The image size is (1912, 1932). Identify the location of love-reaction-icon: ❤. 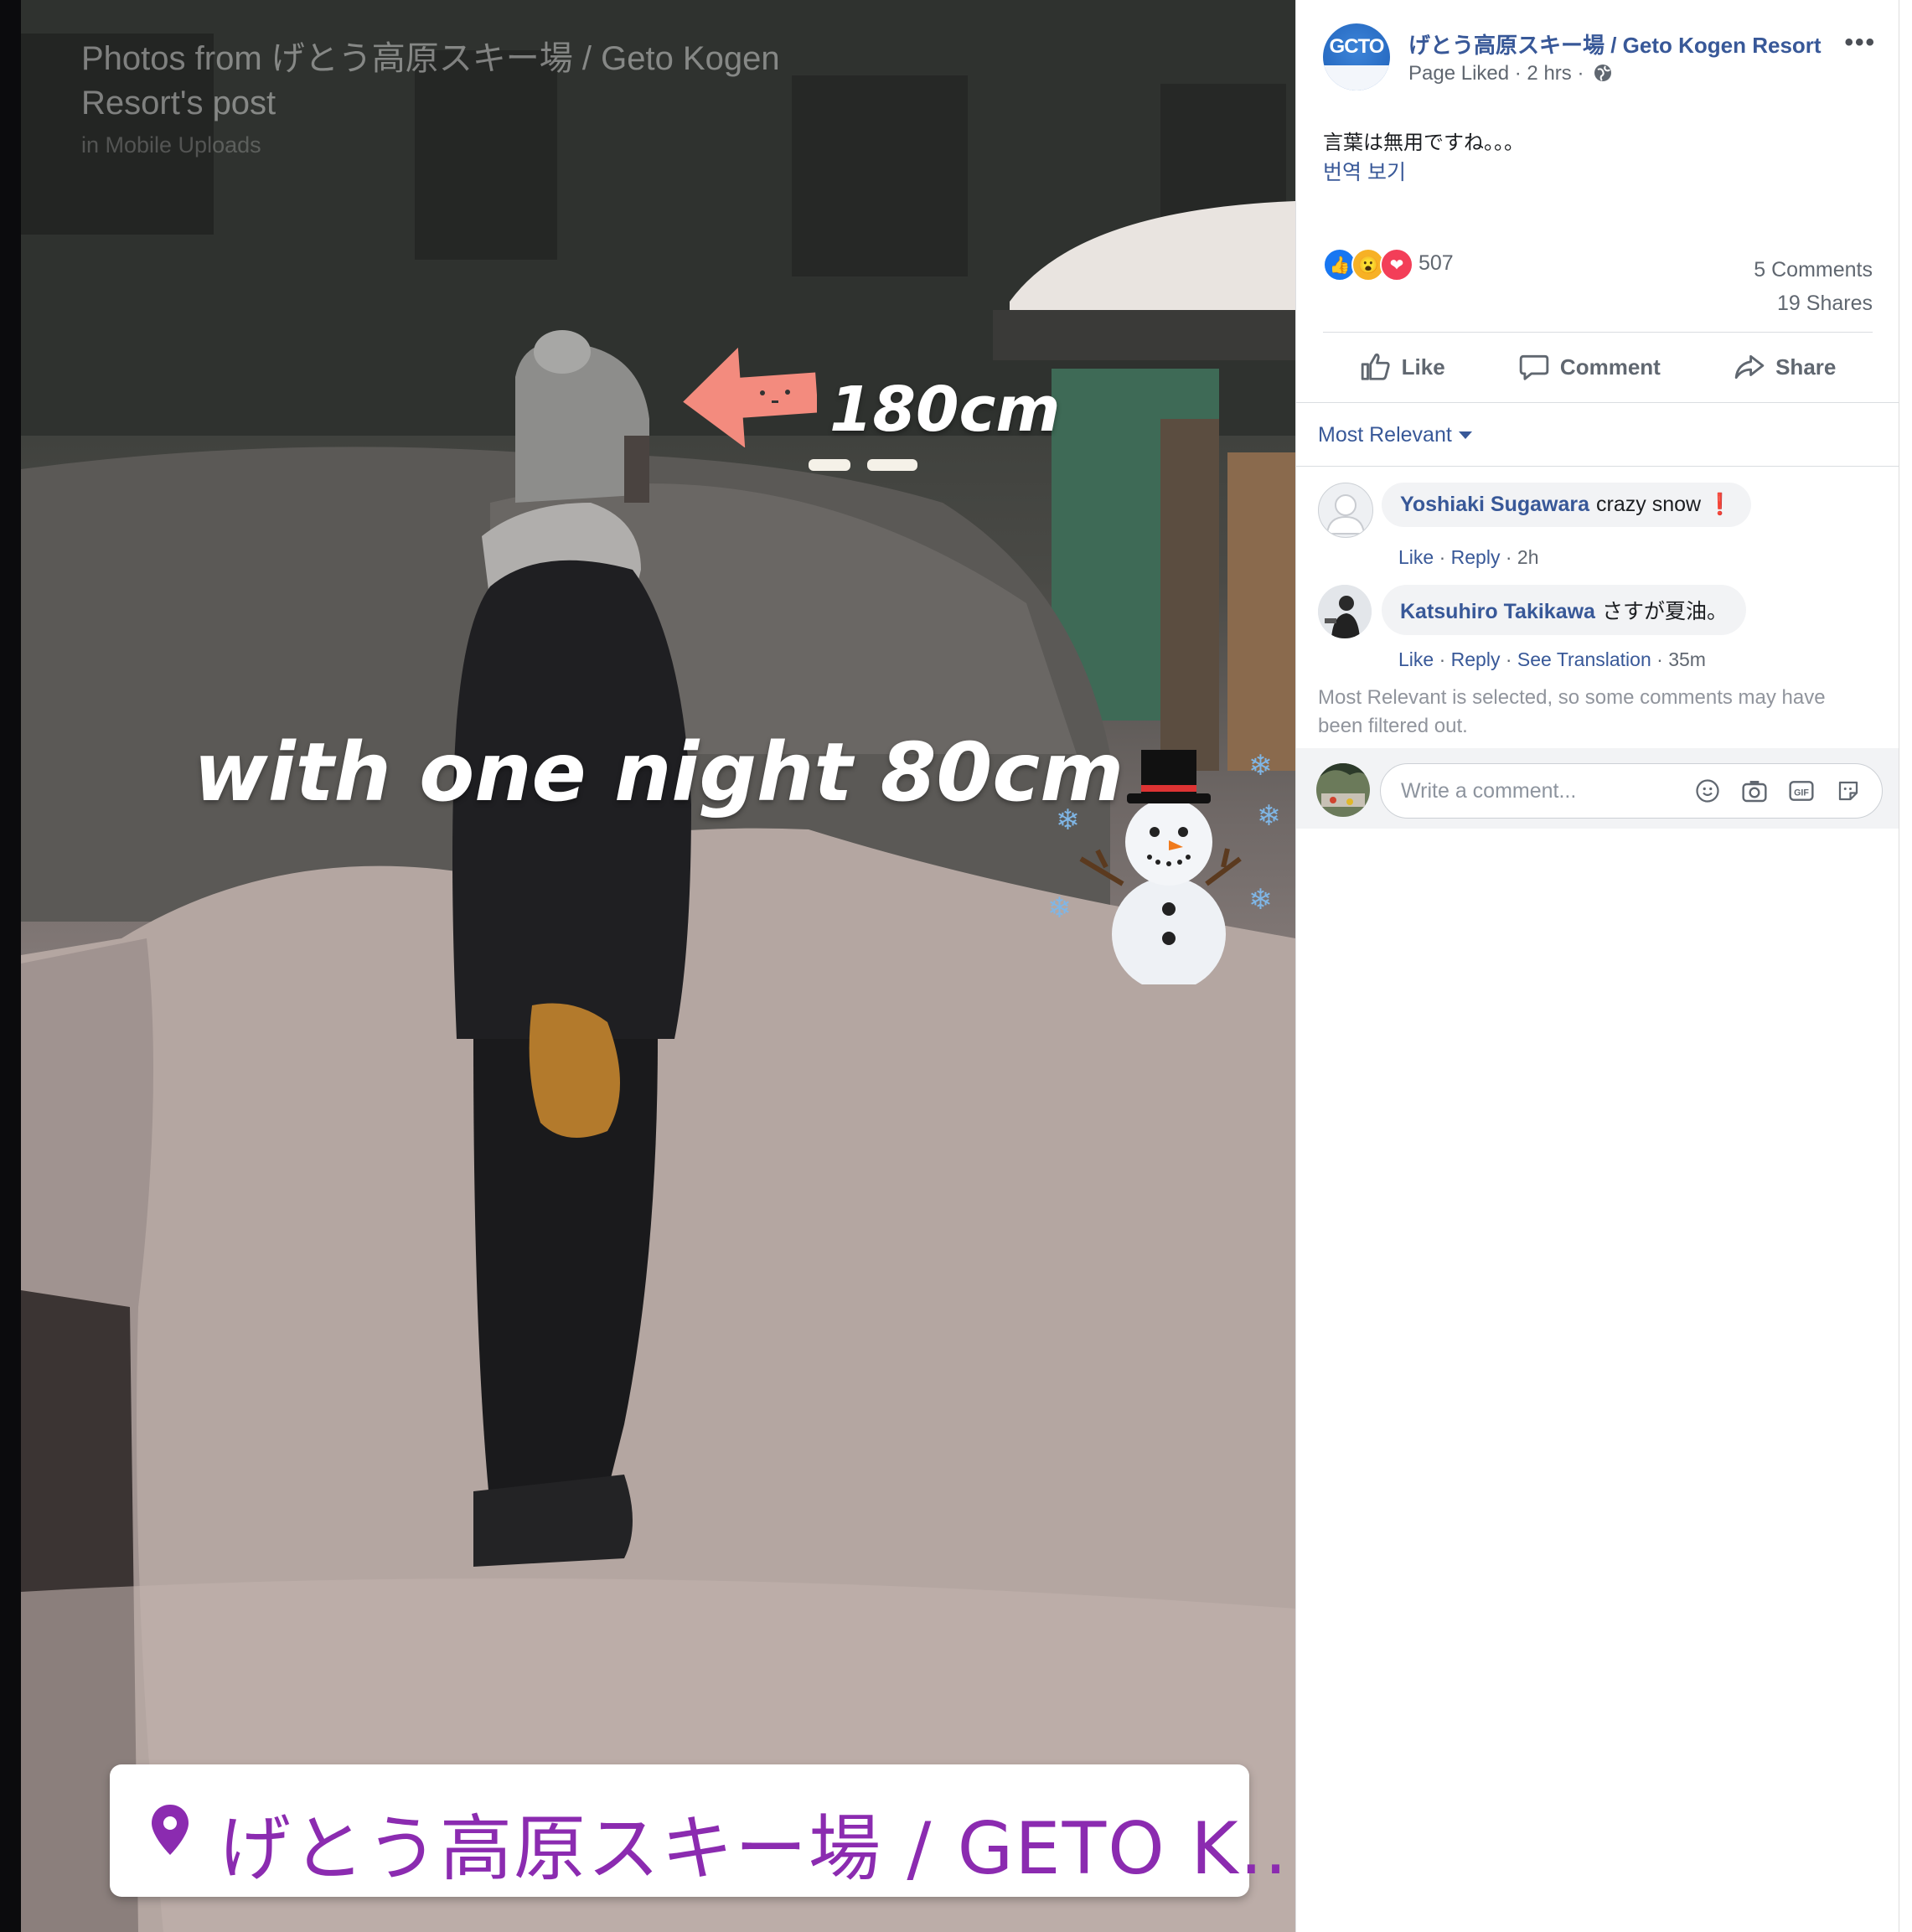
(1396, 265).